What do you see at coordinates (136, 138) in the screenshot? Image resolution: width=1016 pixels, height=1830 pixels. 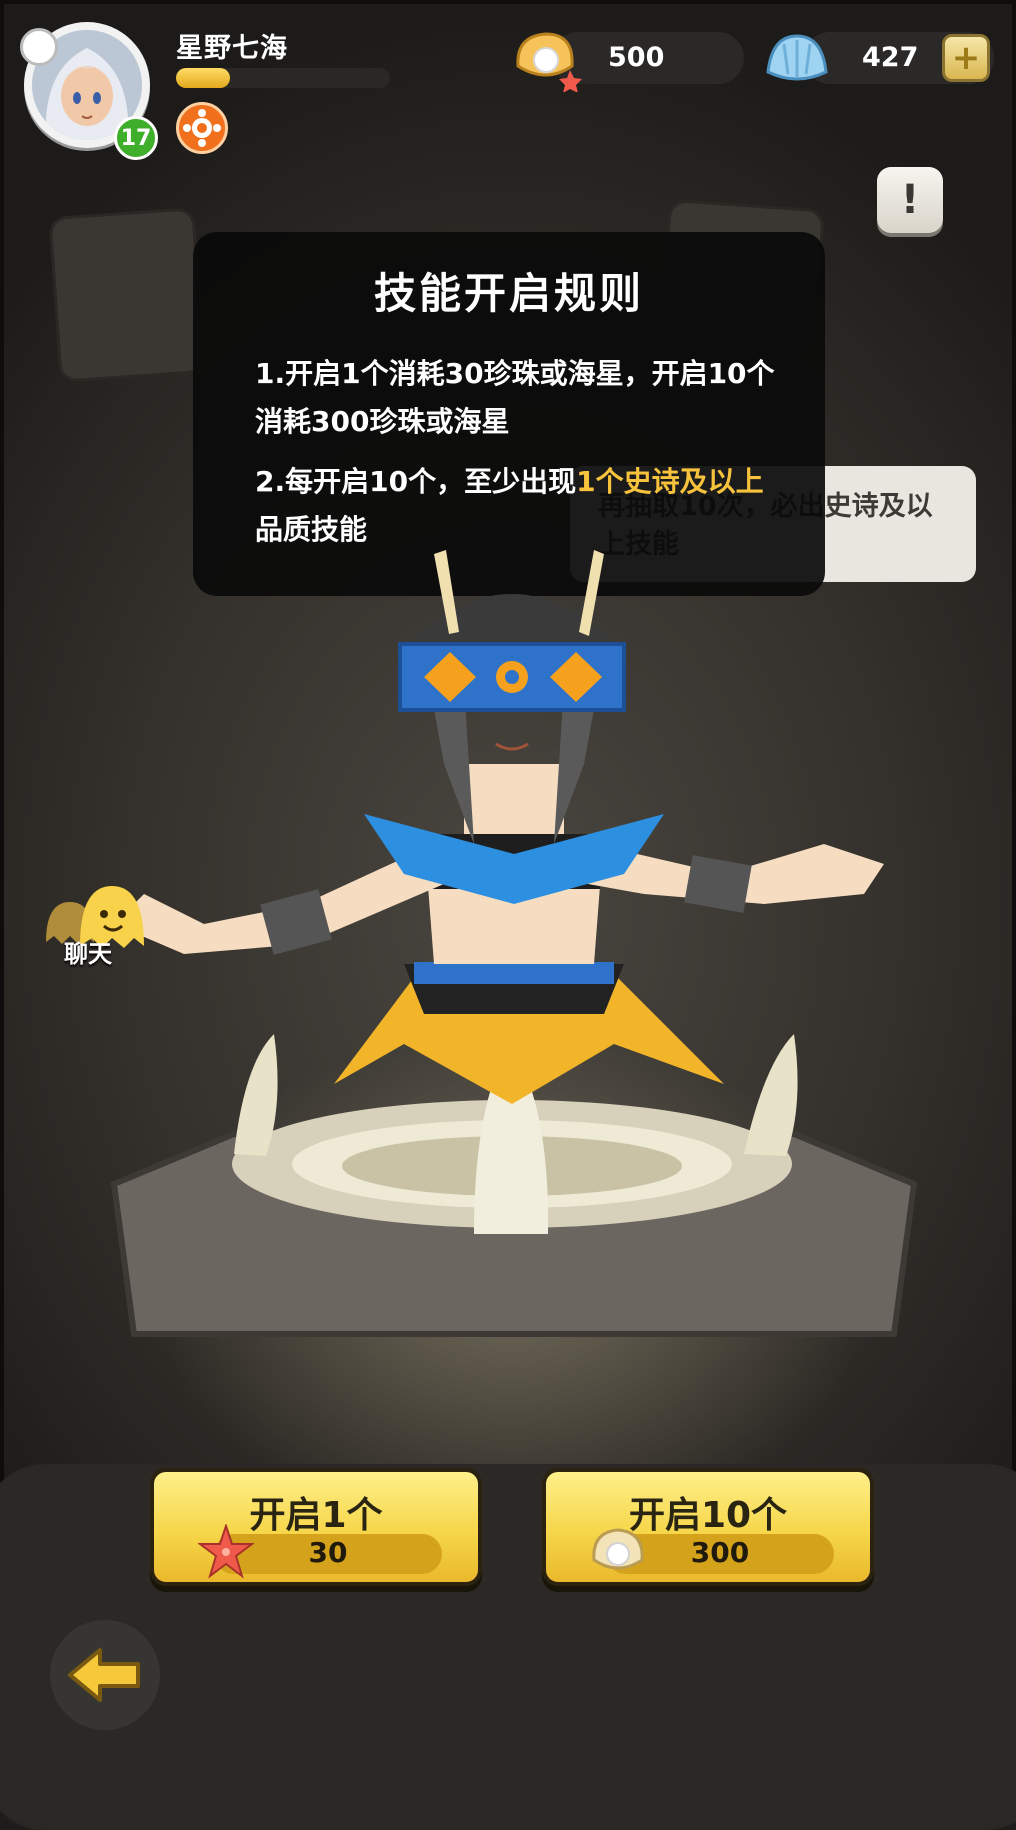 I see `level-badge: 17` at bounding box center [136, 138].